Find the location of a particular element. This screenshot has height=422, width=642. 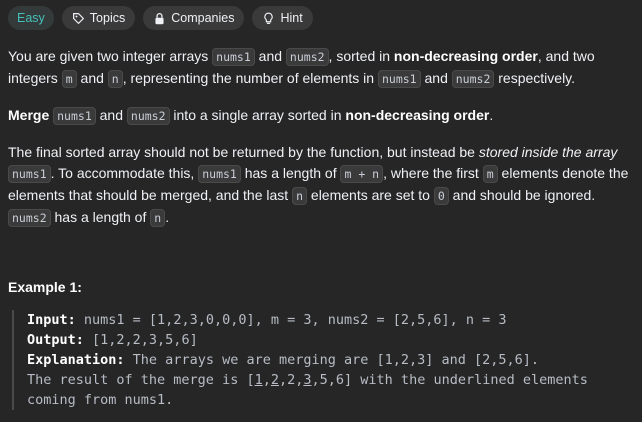

hint-button: Hint is located at coordinates (282, 18).